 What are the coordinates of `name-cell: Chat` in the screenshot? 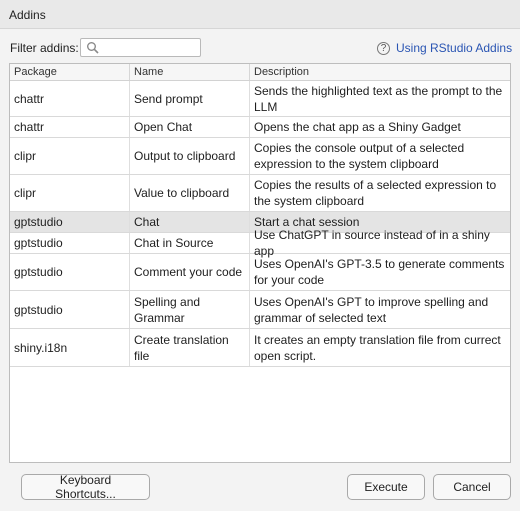 It's located at (190, 222).